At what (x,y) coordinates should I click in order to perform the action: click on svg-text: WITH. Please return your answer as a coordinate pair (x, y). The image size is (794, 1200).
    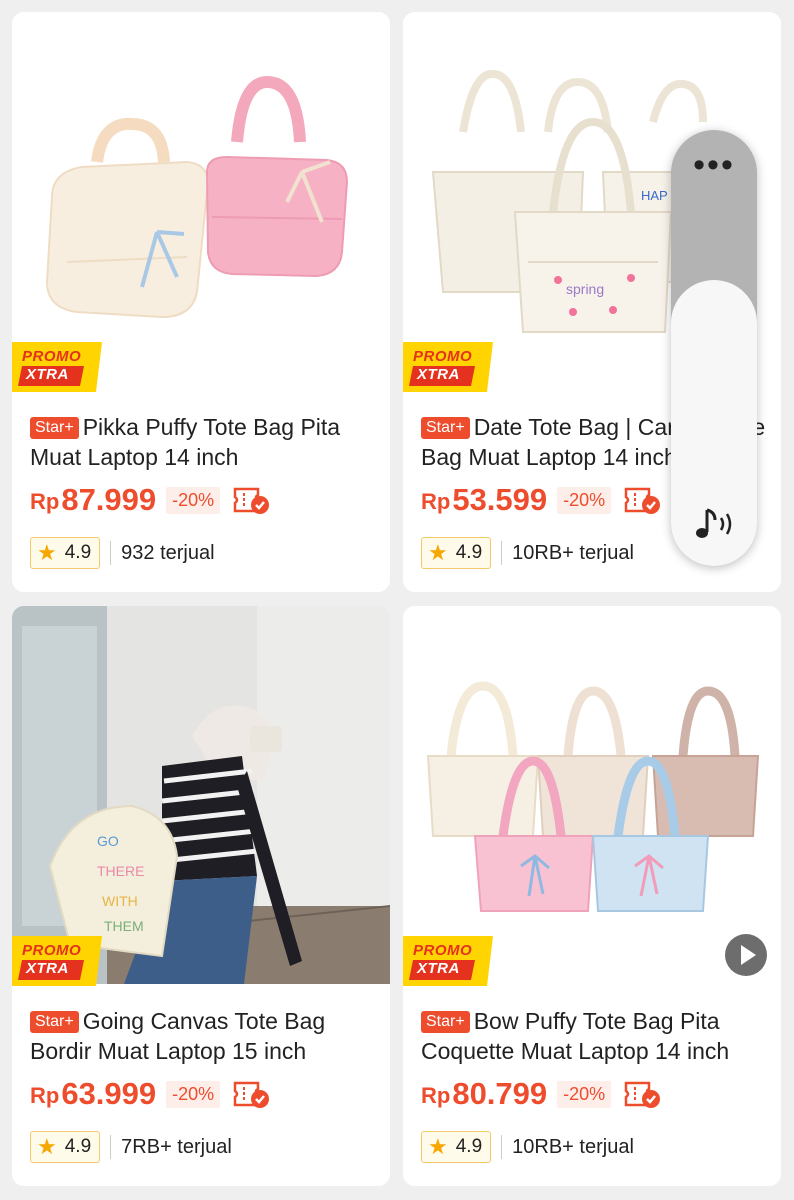
    Looking at the image, I should click on (120, 901).